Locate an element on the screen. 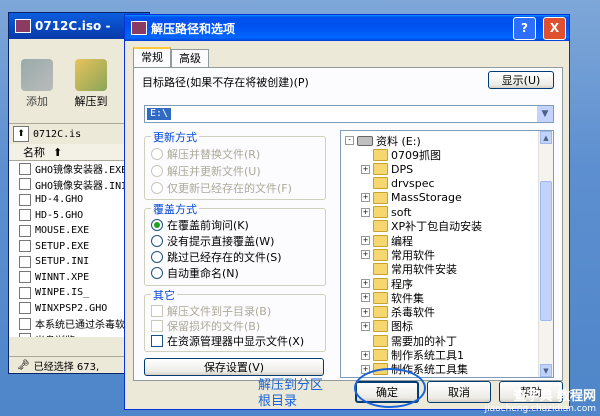 This screenshot has width=600, height=416. scroll-up-icon: ▲ is located at coordinates (546, 137).